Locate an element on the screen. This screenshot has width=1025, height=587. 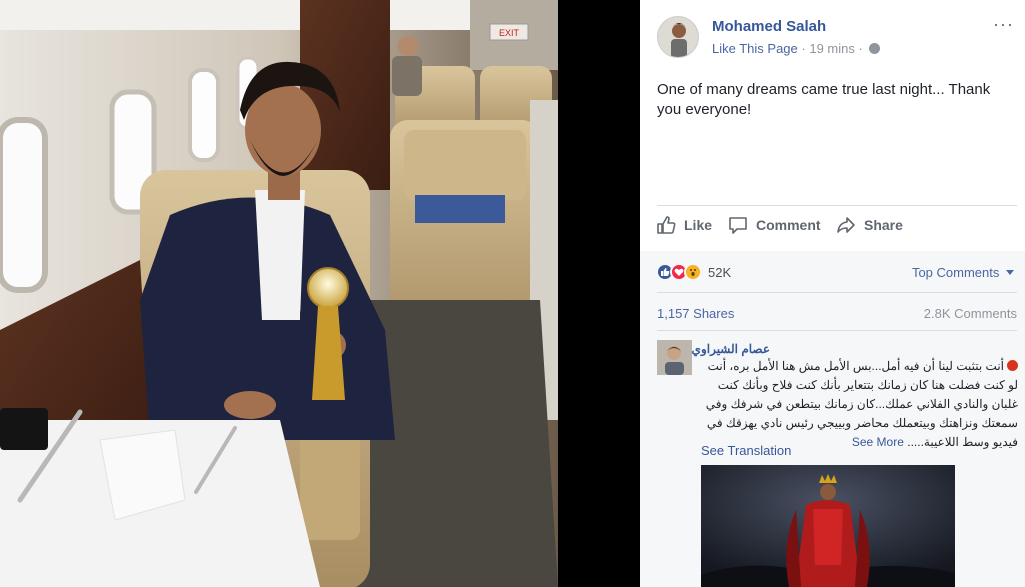
top-comments-dropdown: Top Comments is located at coordinates (963, 272).